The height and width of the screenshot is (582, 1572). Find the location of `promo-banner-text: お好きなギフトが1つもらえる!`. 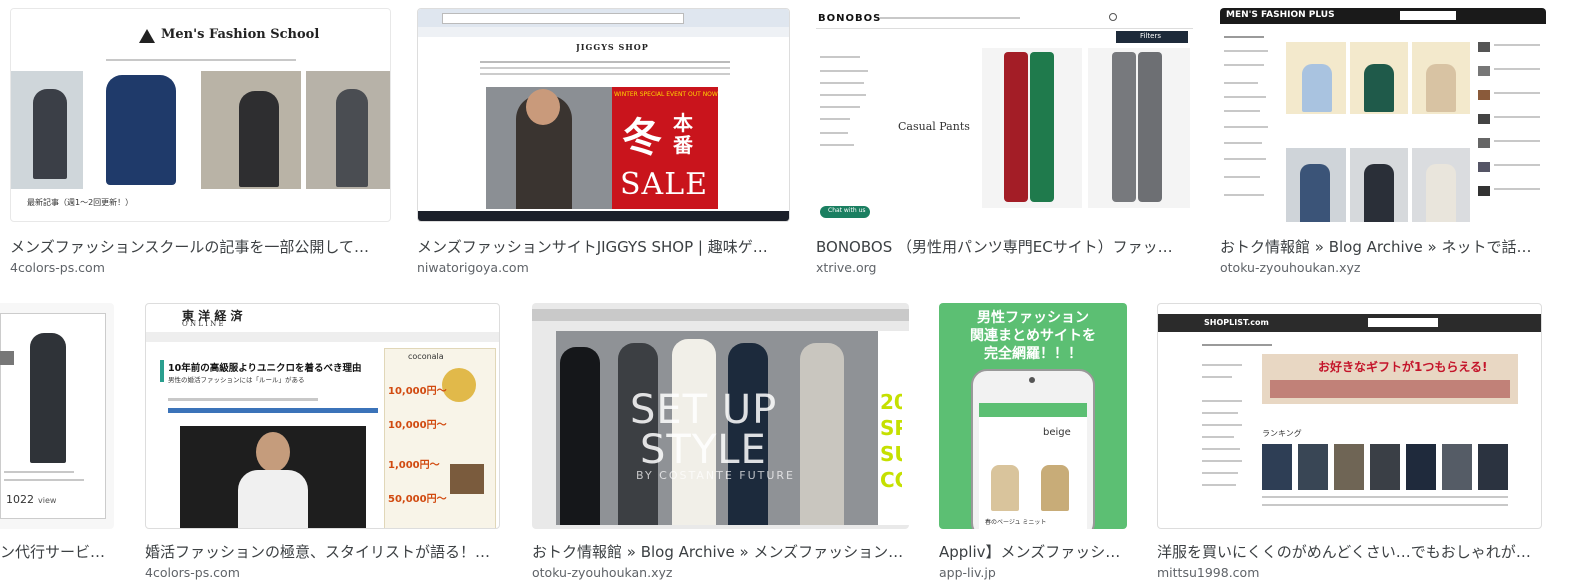

promo-banner-text: お好きなギフトが1つもらえる! is located at coordinates (1403, 367).